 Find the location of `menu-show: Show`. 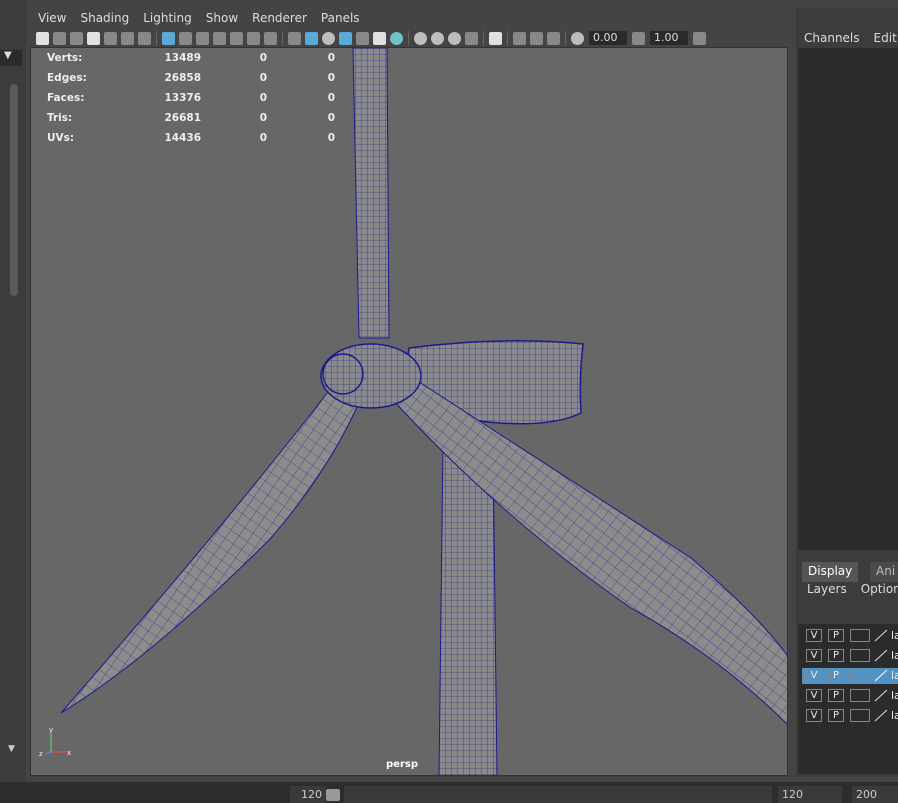

menu-show: Show is located at coordinates (221, 16).